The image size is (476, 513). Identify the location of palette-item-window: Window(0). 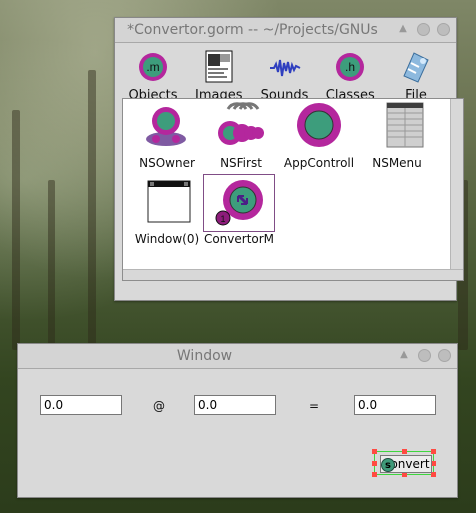
(167, 211).